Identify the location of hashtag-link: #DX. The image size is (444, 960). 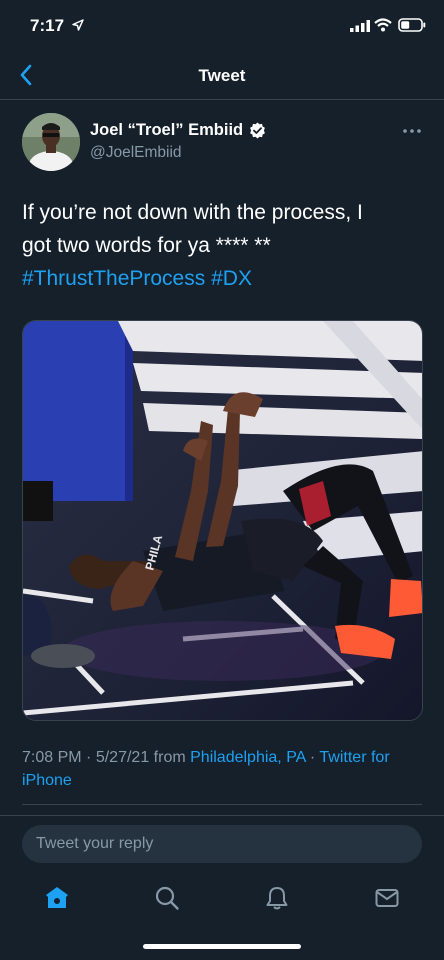
(231, 278).